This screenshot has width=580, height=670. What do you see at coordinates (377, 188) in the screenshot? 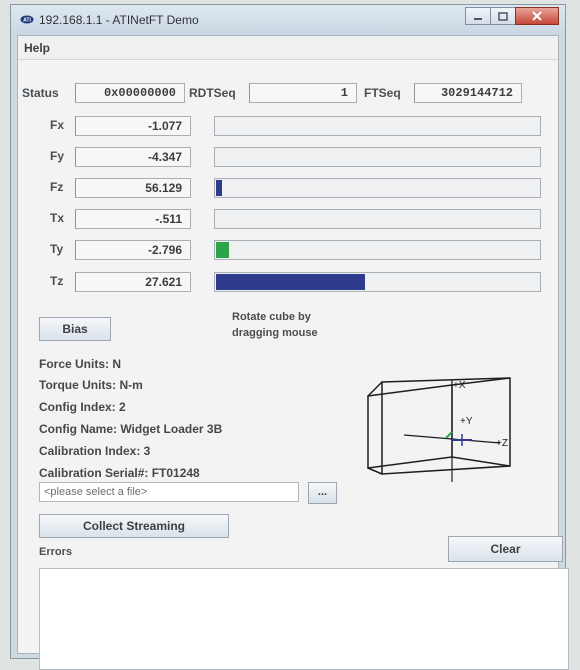
I see `fz-bar` at bounding box center [377, 188].